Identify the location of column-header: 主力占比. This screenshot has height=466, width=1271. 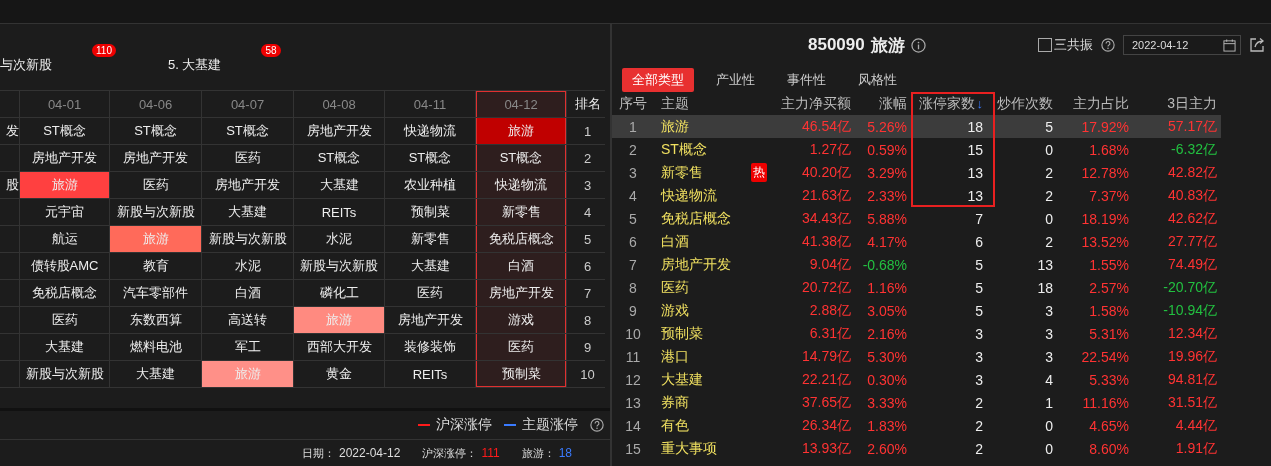
(1095, 103).